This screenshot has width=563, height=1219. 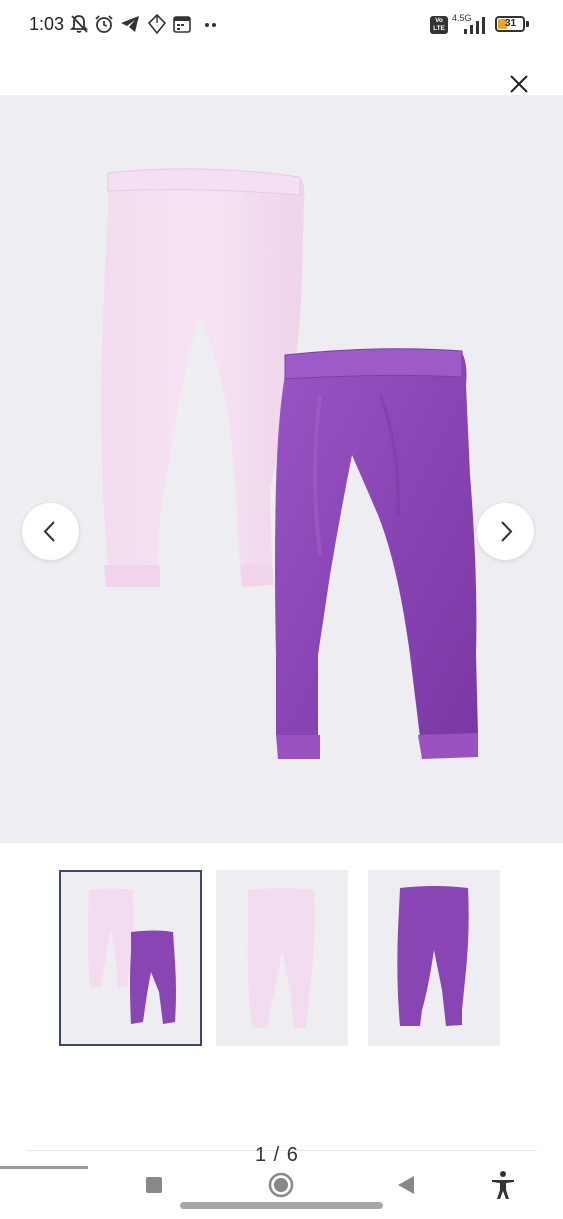 I want to click on alarm-icon, so click(x=104, y=24).